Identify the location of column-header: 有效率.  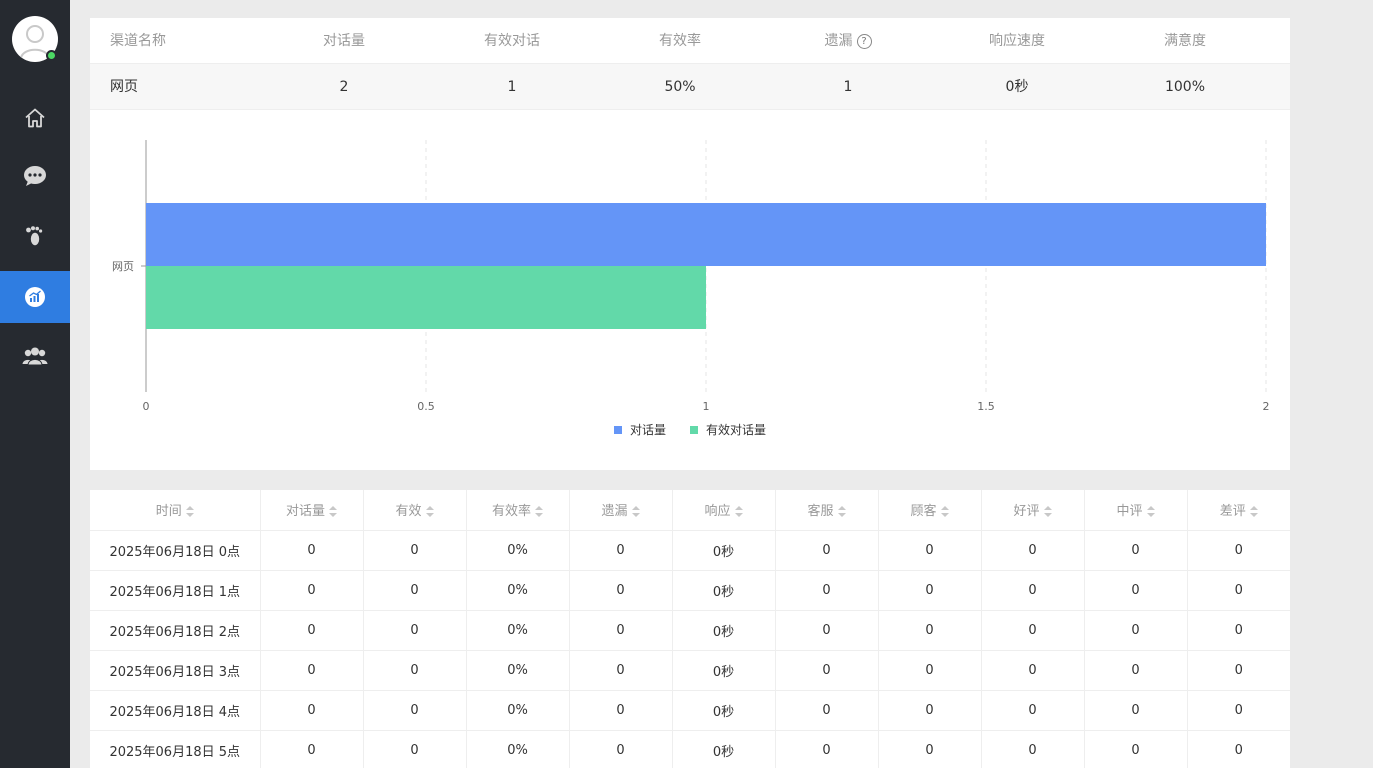
(518, 510).